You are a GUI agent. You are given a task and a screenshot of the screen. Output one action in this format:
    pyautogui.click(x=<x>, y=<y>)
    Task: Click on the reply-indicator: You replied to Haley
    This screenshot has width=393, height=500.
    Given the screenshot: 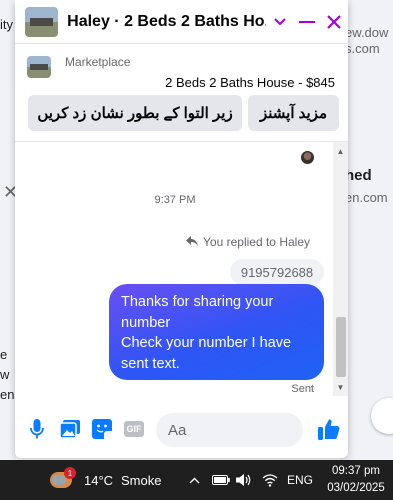 What is the action you would take?
    pyautogui.click(x=248, y=242)
    